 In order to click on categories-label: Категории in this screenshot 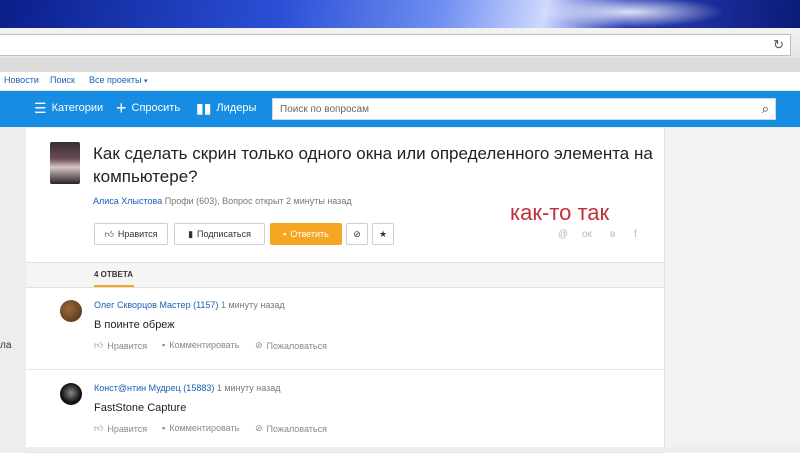, I will do `click(77, 108)`.